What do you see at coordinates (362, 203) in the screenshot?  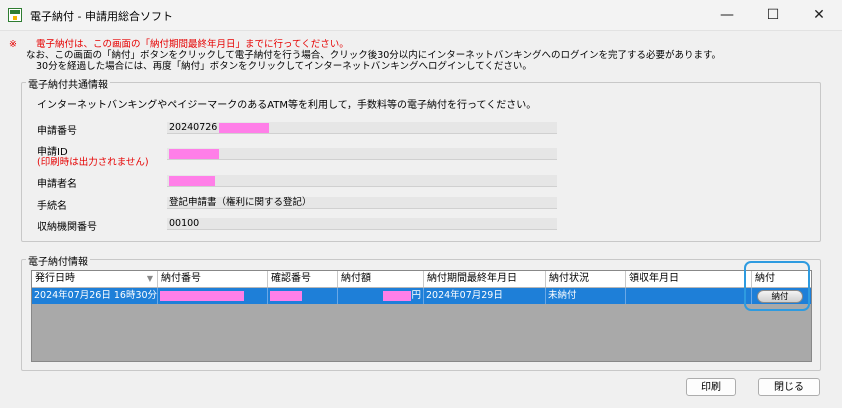 I see `procedure-name-field: 登記申請書（権利に関する登記）` at bounding box center [362, 203].